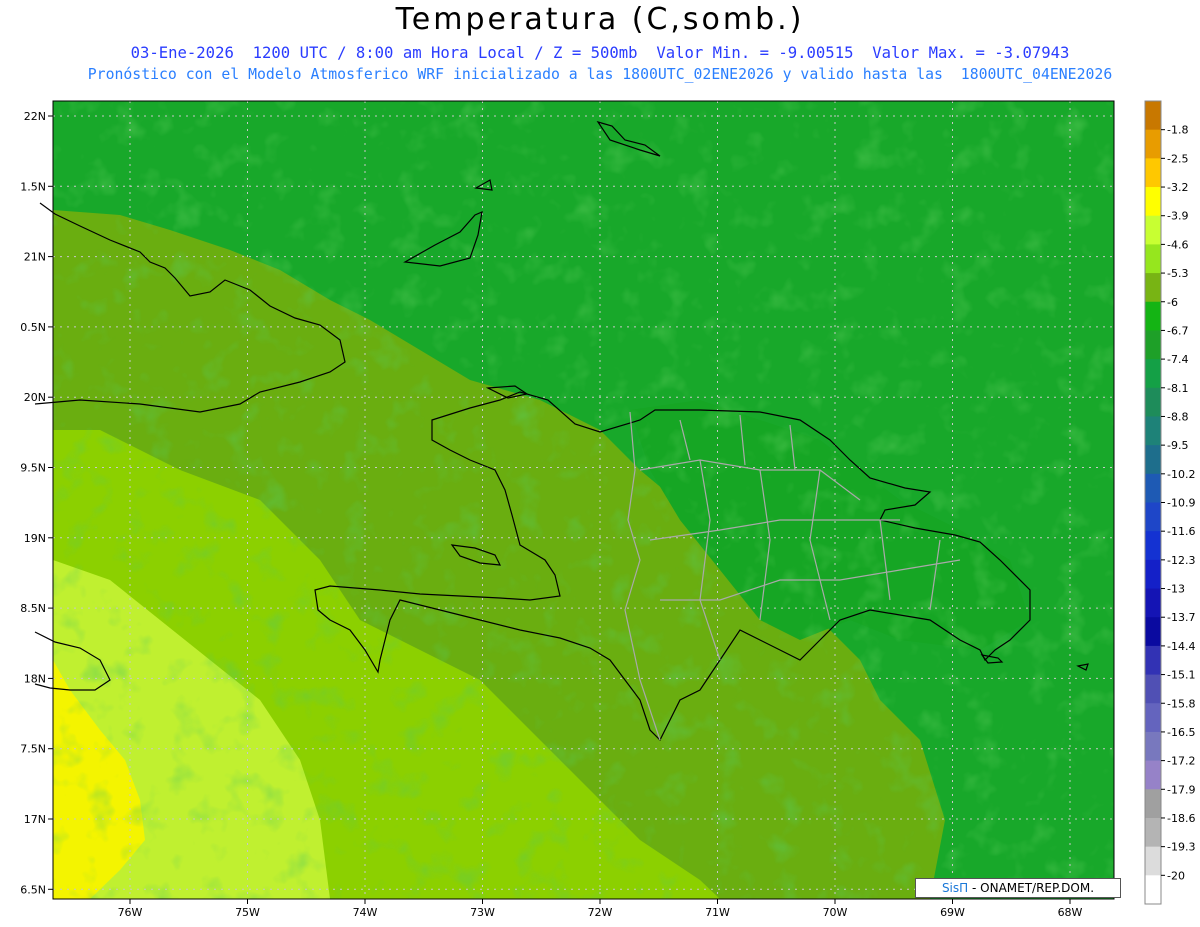  I want to click on lon-label: 76W, so click(130, 912).